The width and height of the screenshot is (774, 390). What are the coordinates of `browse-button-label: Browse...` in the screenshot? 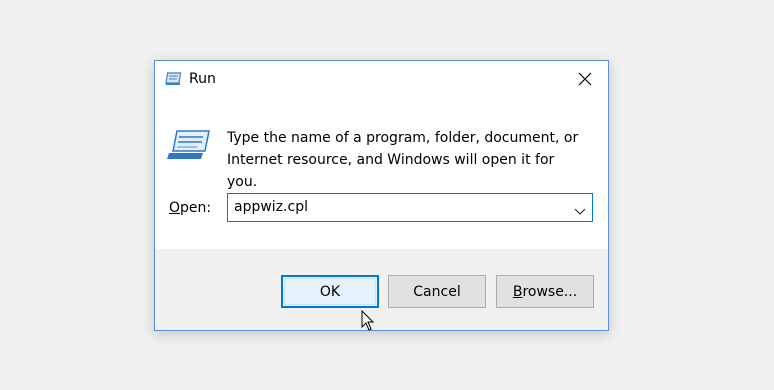 It's located at (545, 292).